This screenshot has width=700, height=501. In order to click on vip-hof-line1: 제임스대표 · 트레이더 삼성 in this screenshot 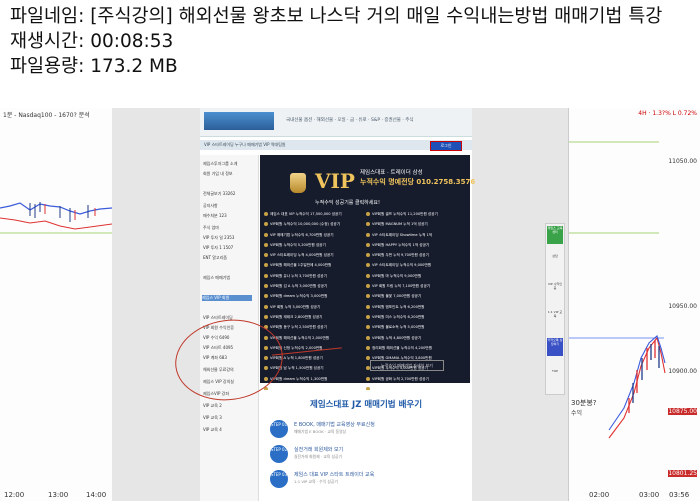, I will do `click(391, 173)`.